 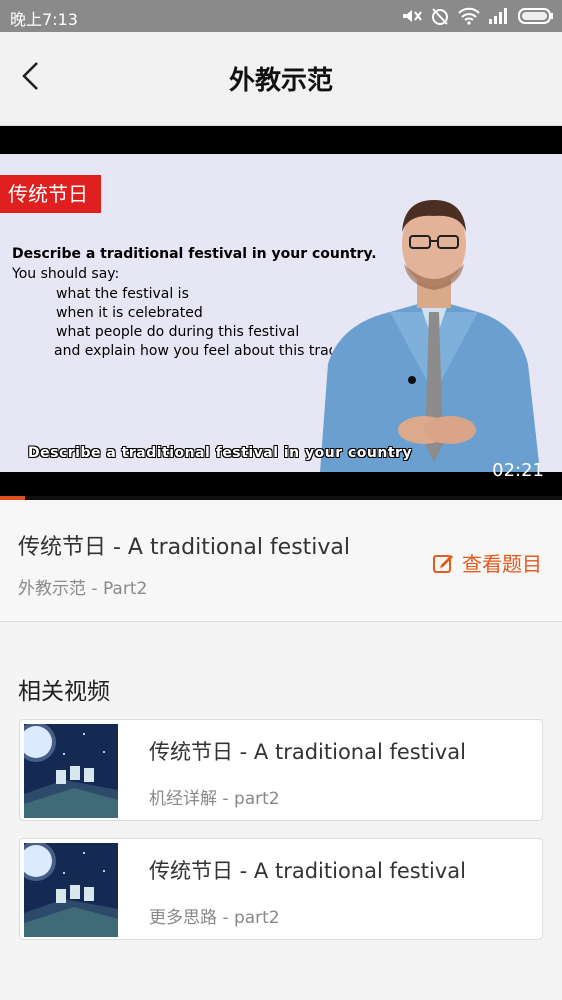 I want to click on video-tag: 传统节日, so click(x=50, y=194).